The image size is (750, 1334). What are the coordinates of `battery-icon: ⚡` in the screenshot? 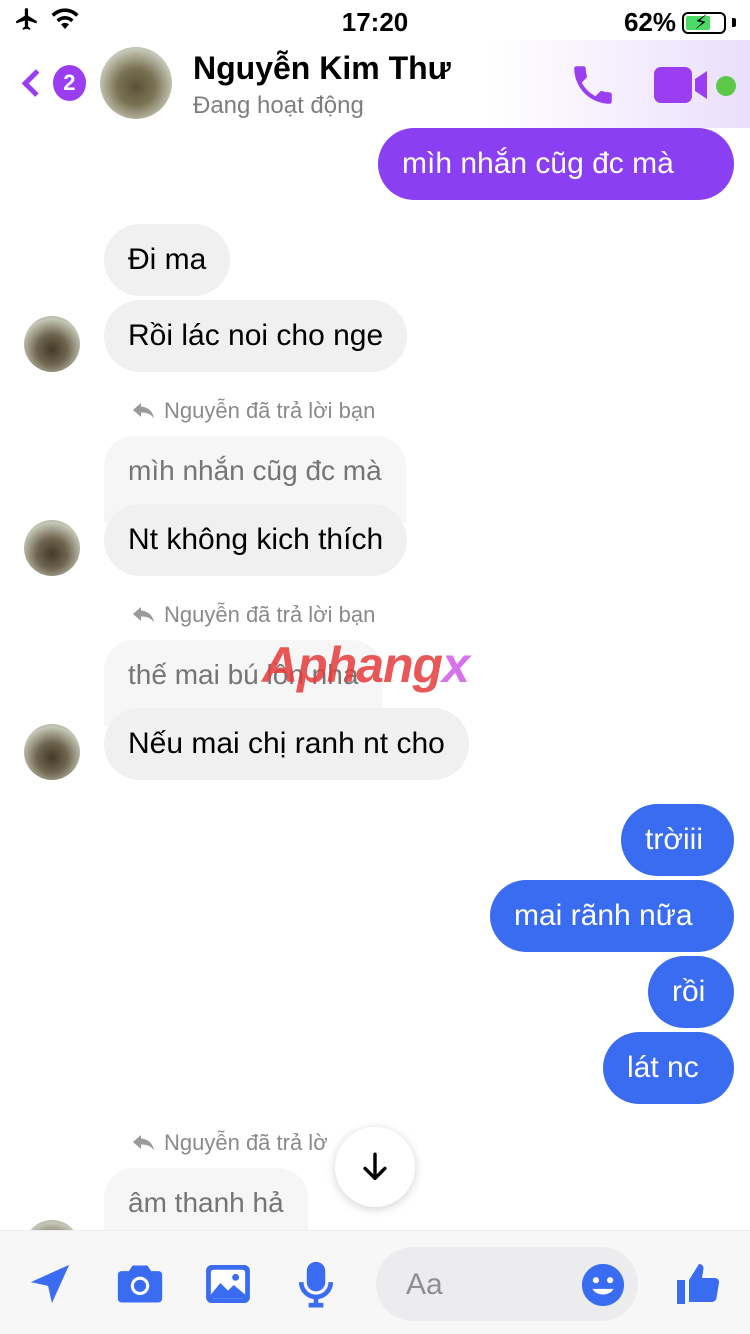 It's located at (704, 22).